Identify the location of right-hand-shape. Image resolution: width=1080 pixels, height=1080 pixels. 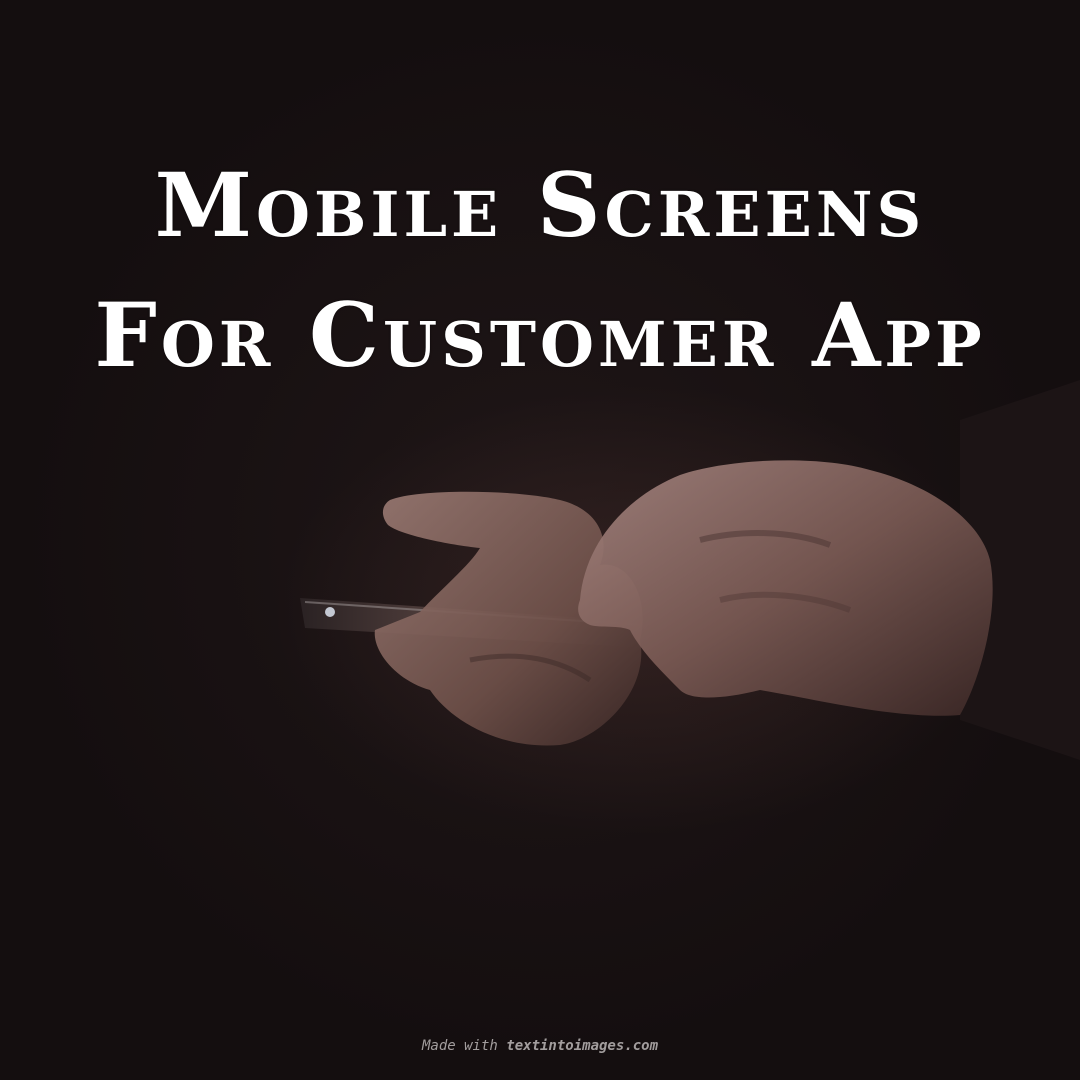
(785, 588).